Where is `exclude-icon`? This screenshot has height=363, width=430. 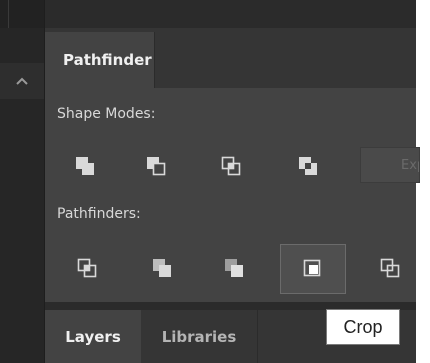 exclude-icon is located at coordinates (308, 166).